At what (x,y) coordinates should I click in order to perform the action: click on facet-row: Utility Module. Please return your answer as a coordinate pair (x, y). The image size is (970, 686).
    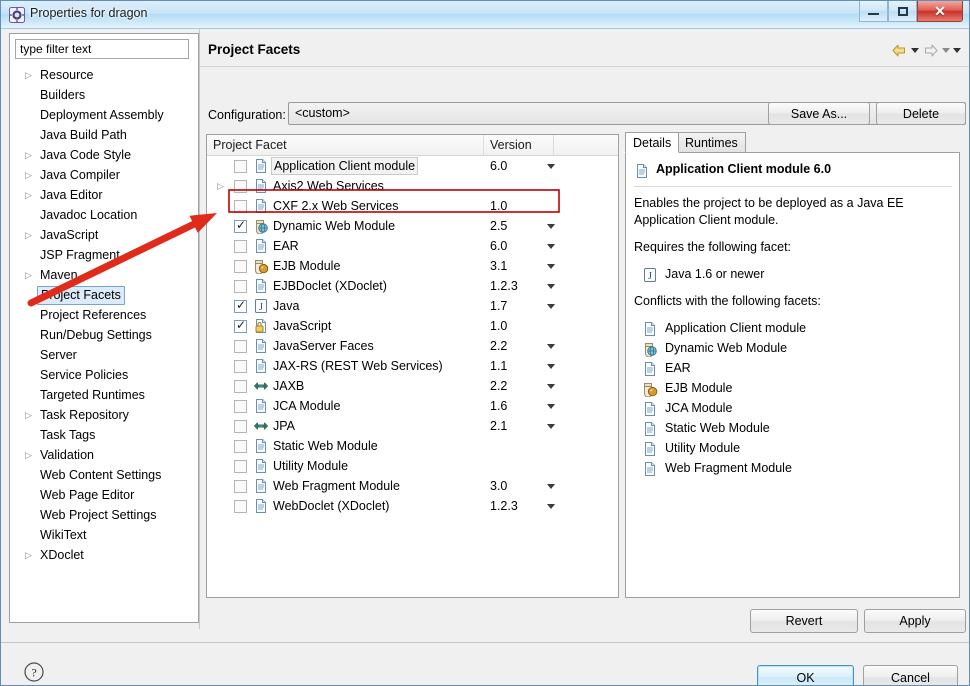
    Looking at the image, I should click on (412, 466).